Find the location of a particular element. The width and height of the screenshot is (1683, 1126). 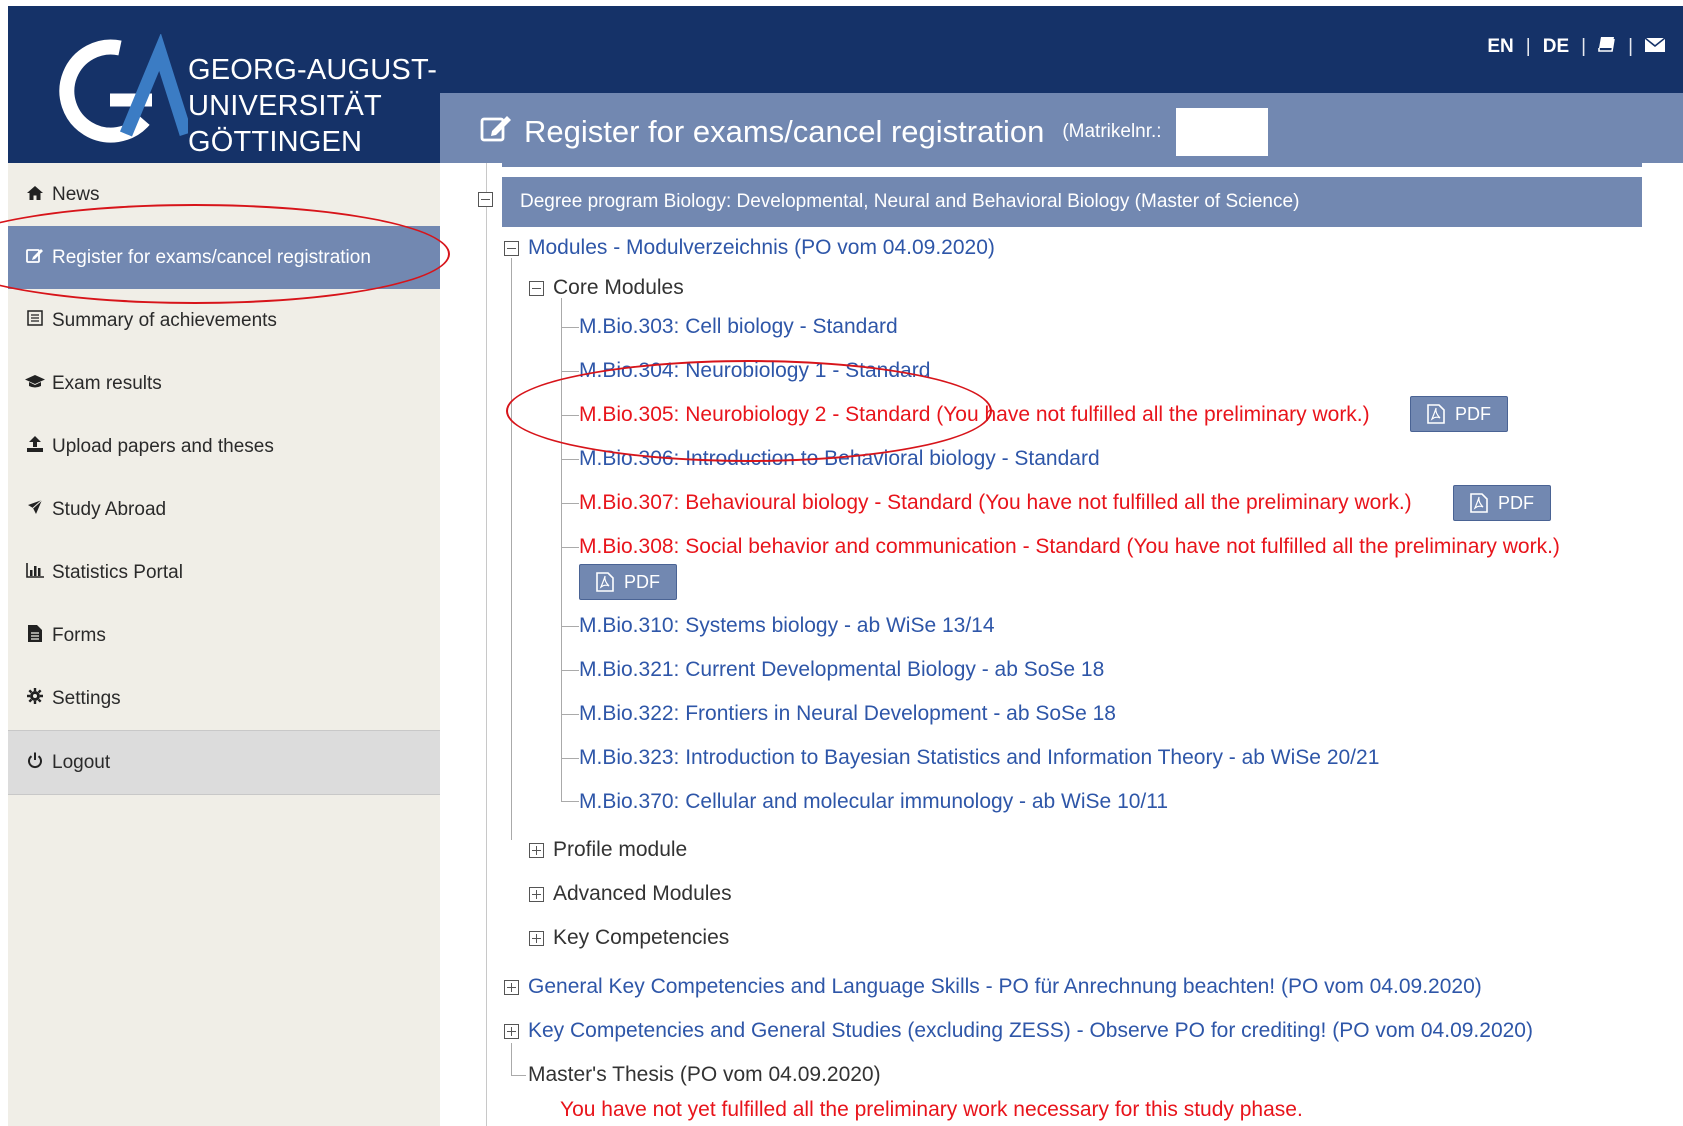

expand-toggle-key-general-studies is located at coordinates (511, 1031).